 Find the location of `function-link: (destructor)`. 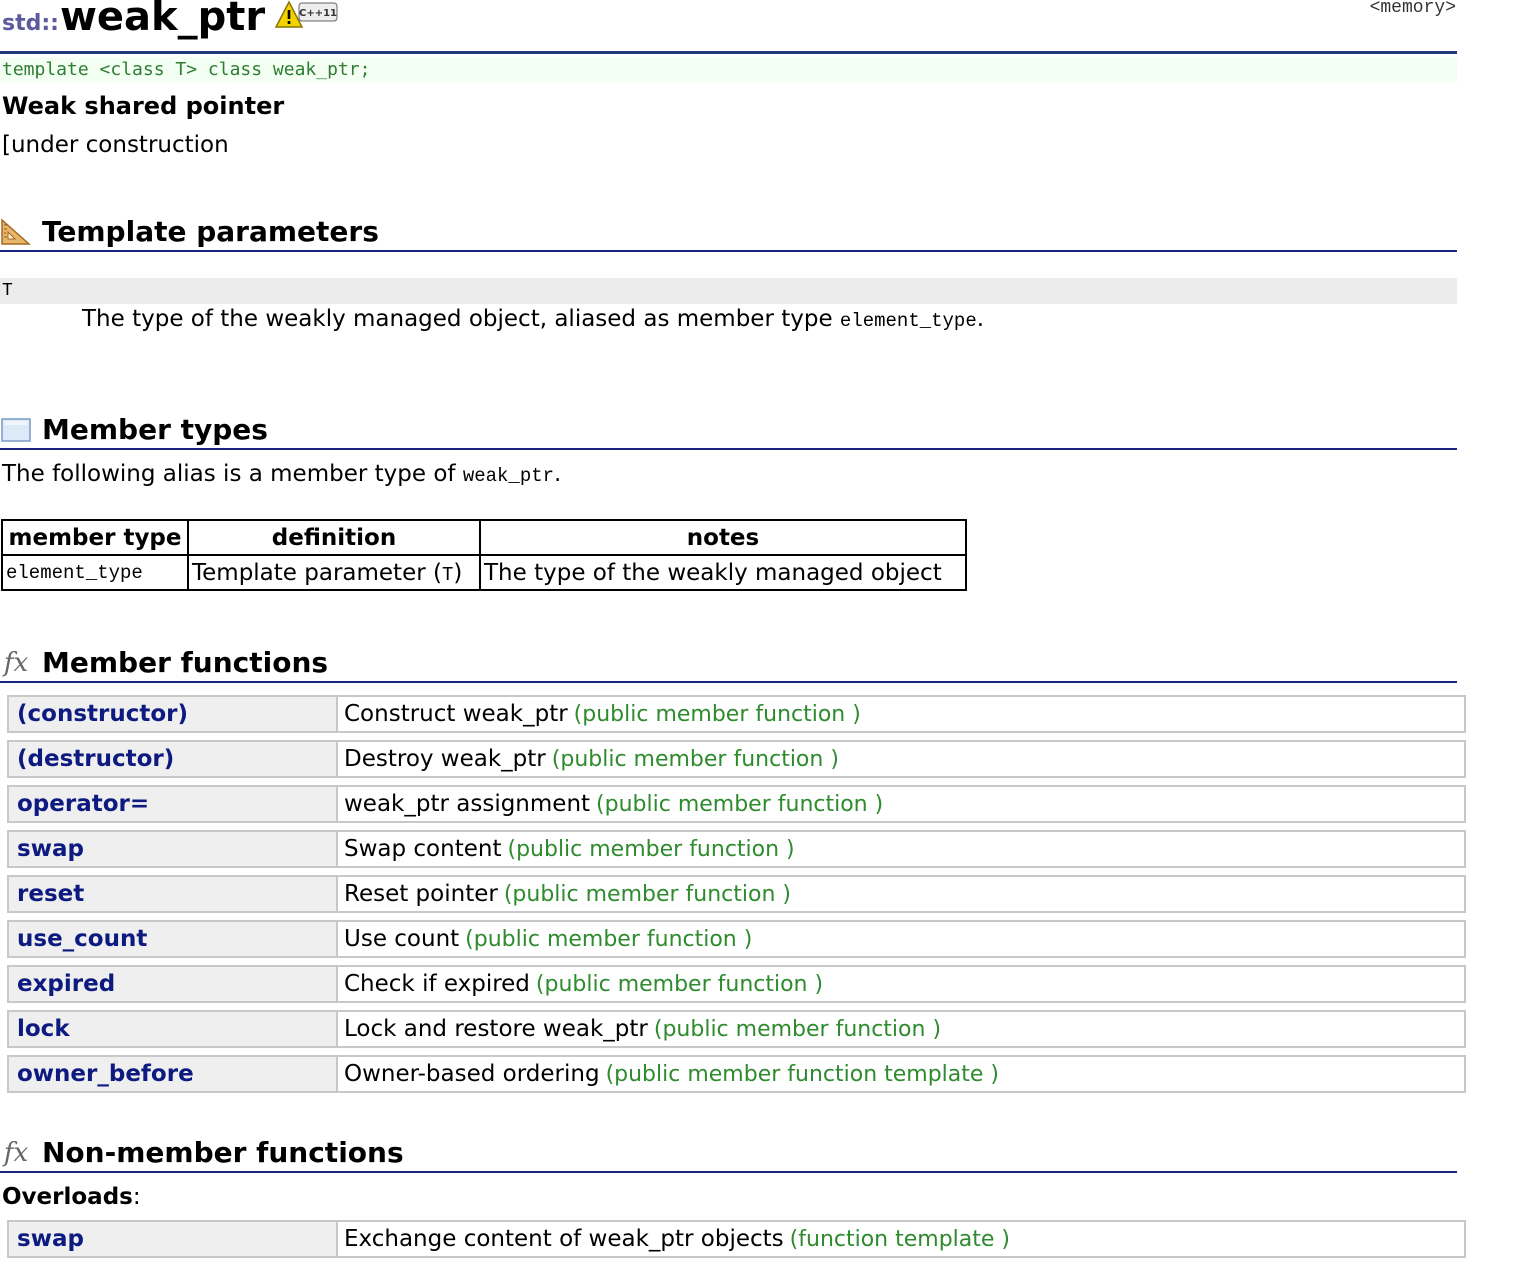

function-link: (destructor) is located at coordinates (172, 759).